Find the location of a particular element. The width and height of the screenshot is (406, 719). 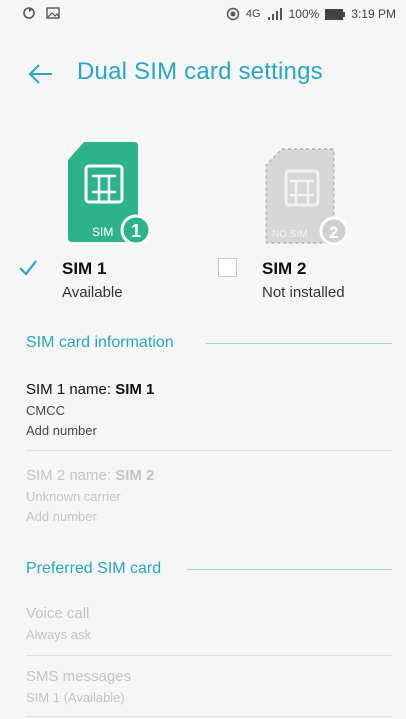

sim2-badge-number: 2 is located at coordinates (333, 232).